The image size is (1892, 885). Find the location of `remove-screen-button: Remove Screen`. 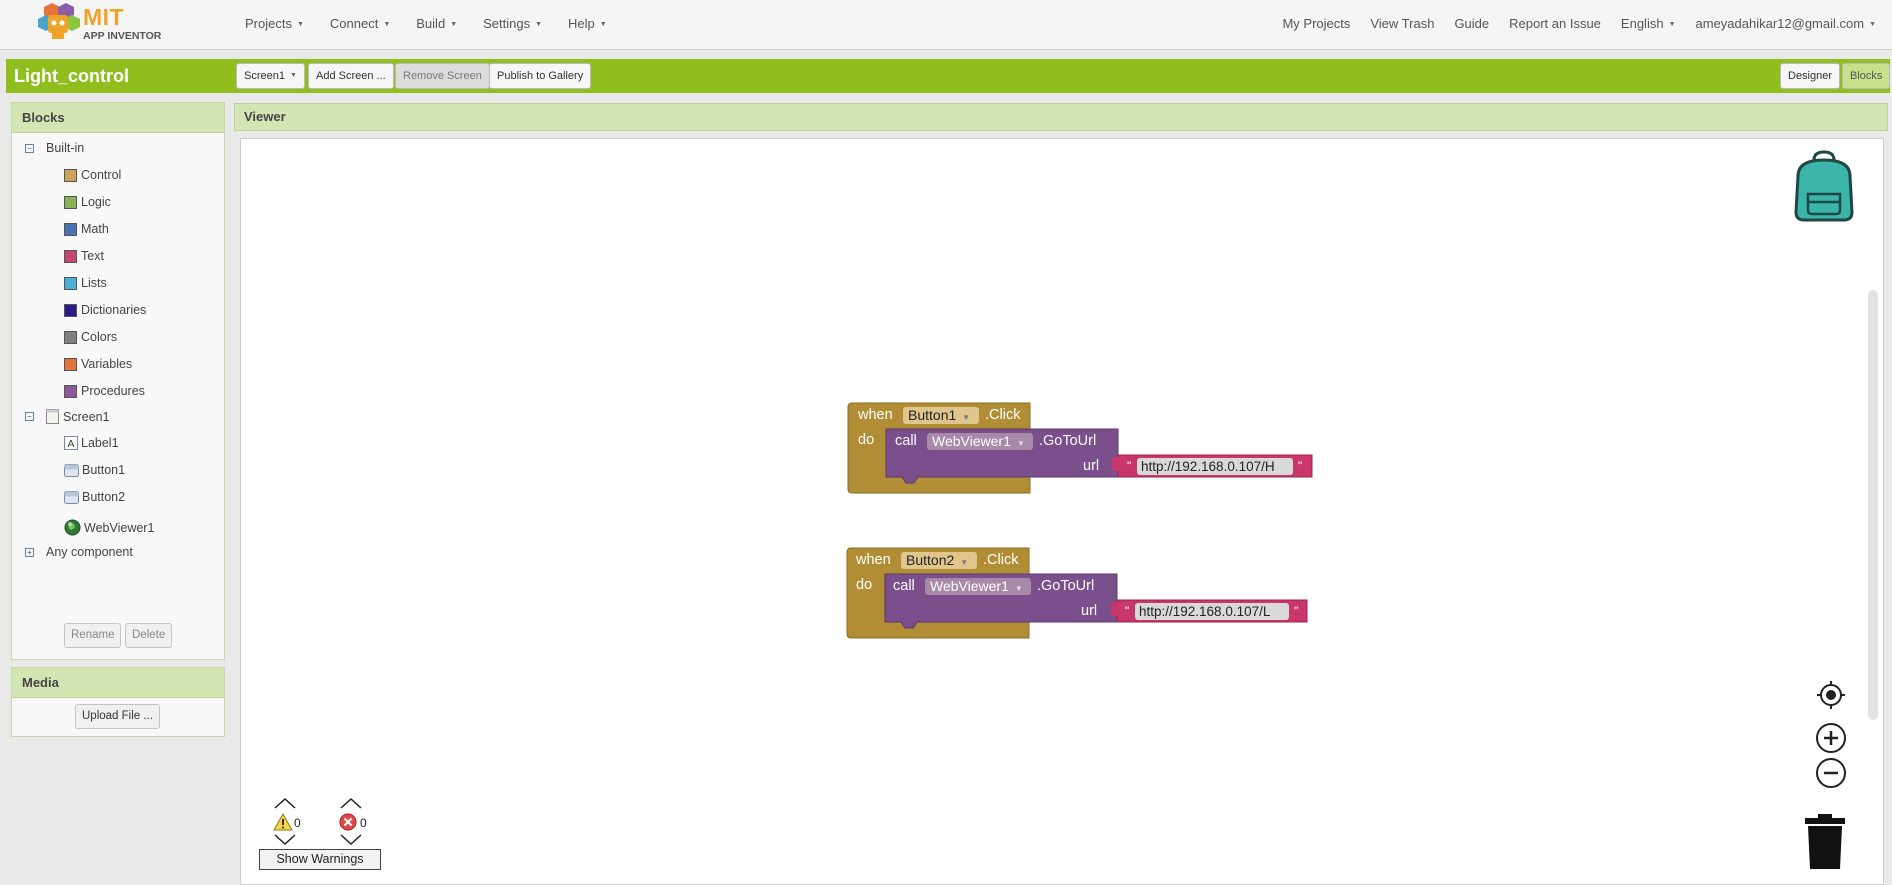

remove-screen-button: Remove Screen is located at coordinates (442, 76).